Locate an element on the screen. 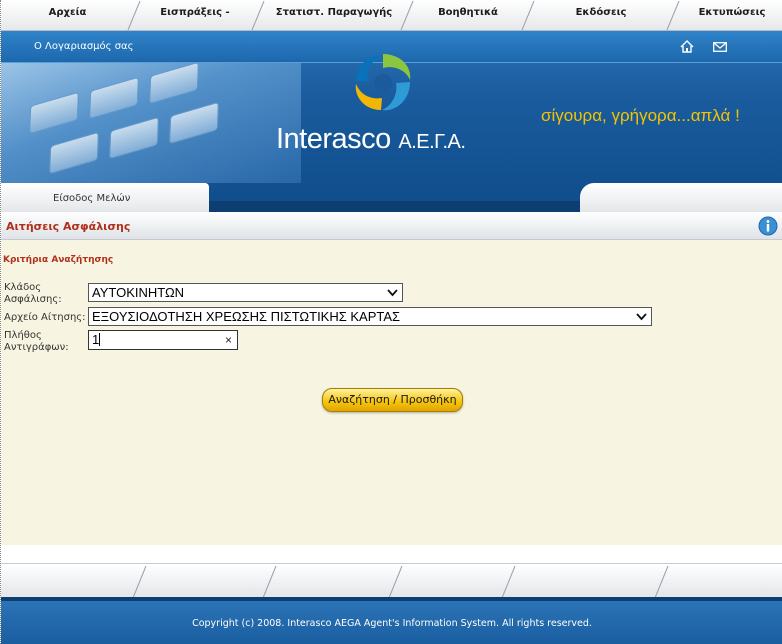  branch-select: ΑΥΤΟΚΙΝΗΤΩΝ is located at coordinates (245, 292).